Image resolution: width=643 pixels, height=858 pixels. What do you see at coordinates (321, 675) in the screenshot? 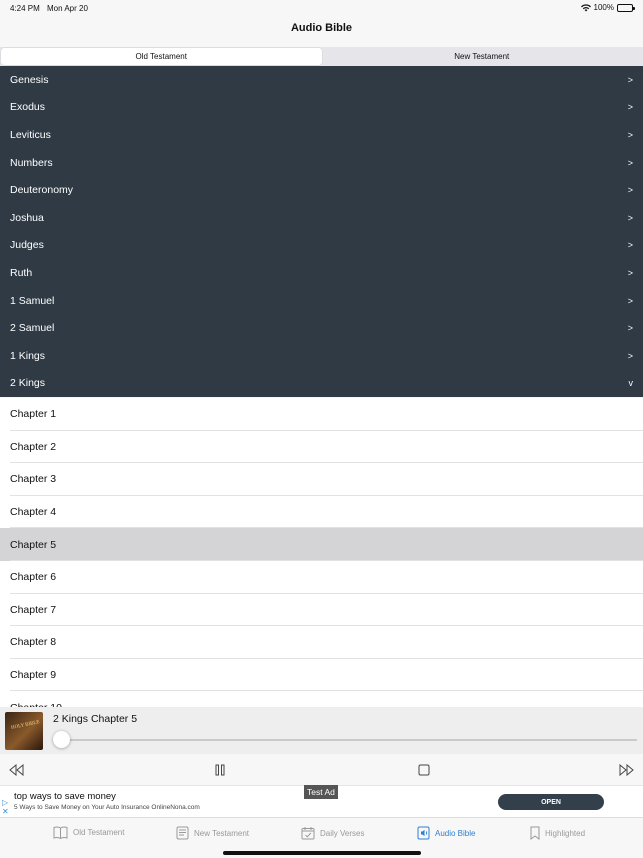
I see `chapter-row: Chapter 9` at bounding box center [321, 675].